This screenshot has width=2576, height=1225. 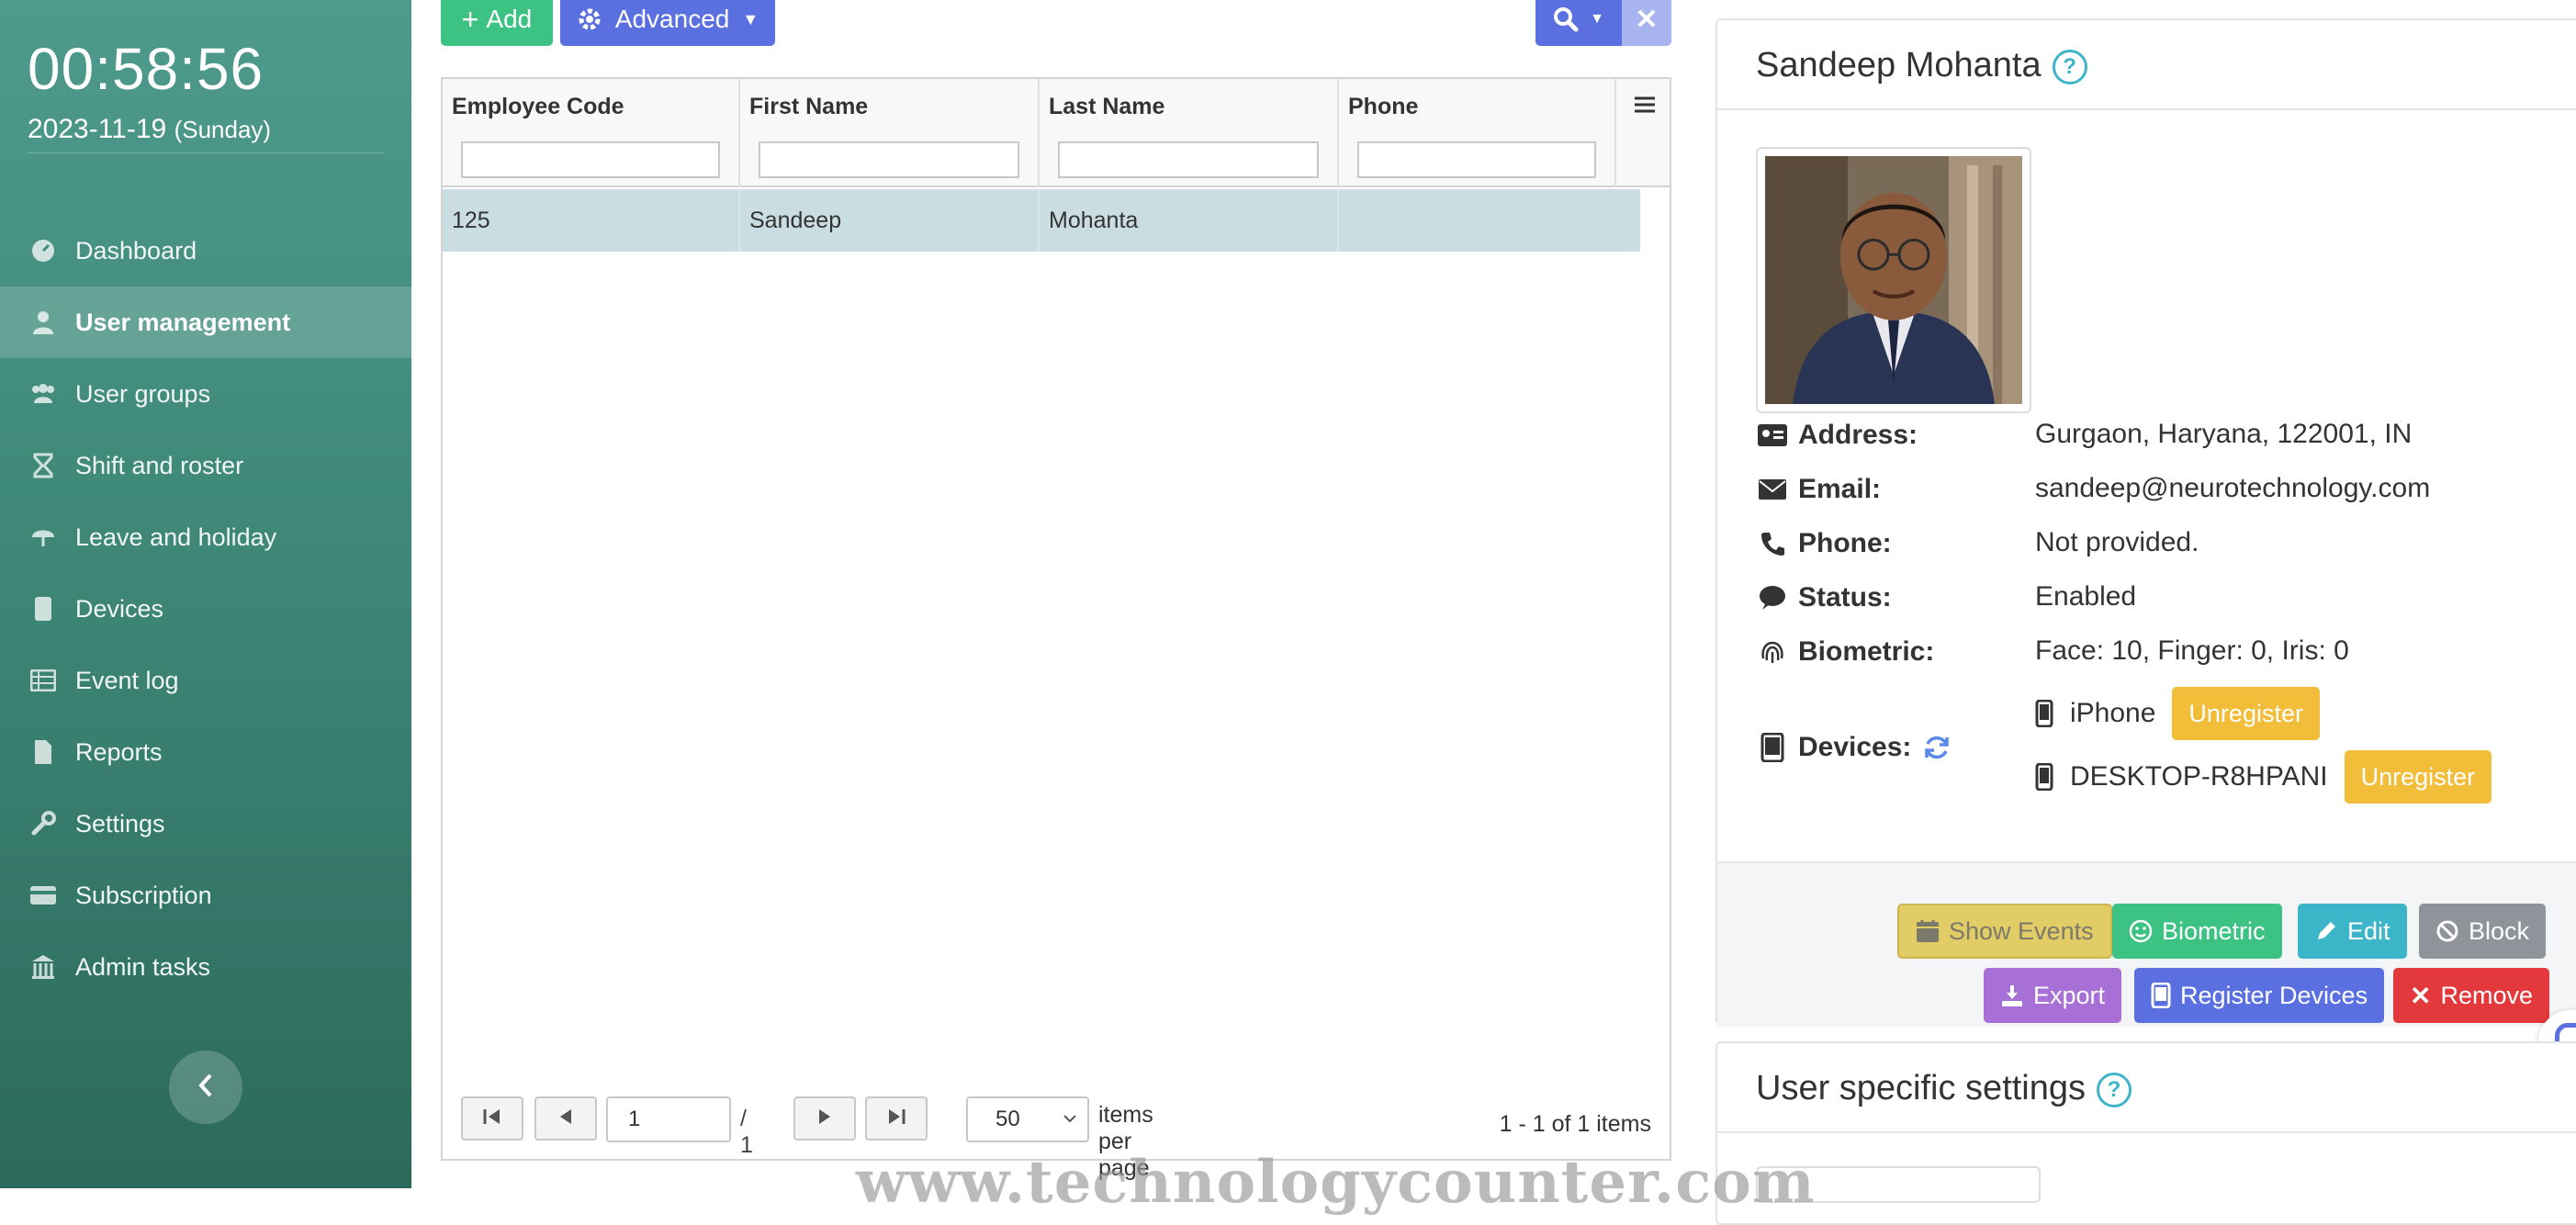 I want to click on biometric-button: Biometric, so click(x=2197, y=931).